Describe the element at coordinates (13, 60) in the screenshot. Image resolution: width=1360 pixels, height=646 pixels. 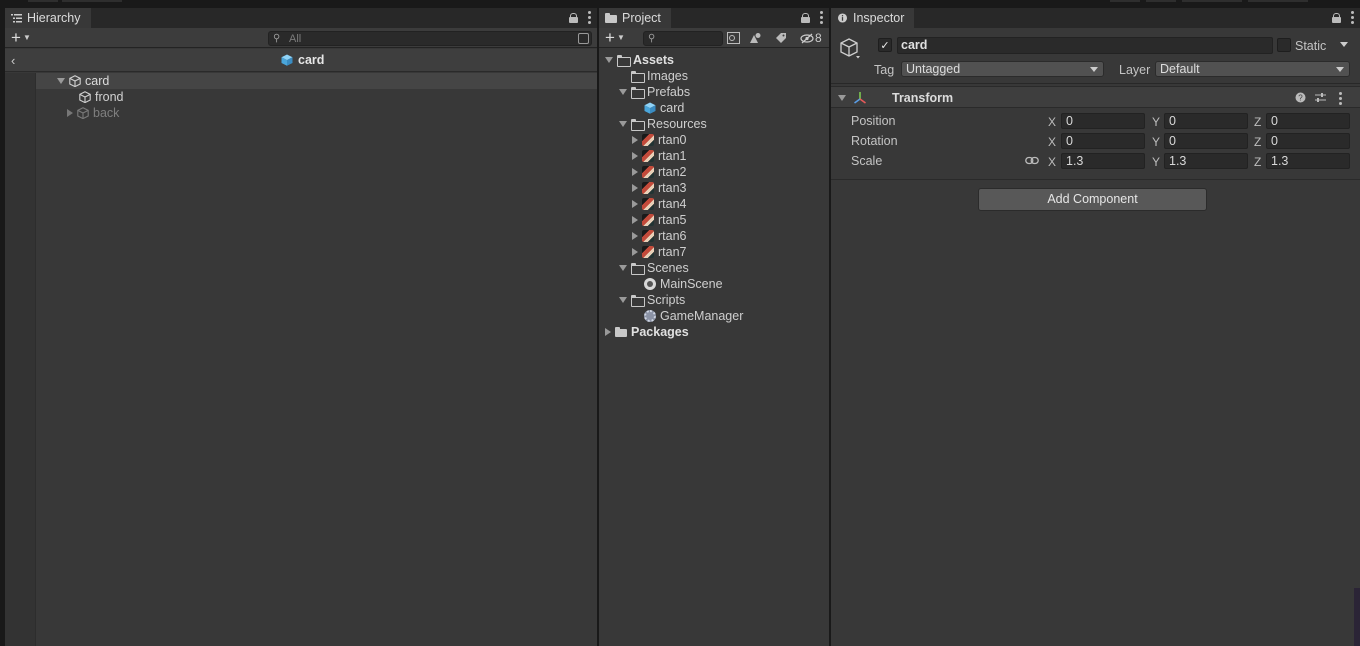
I see `back-arrow-icon: ‹` at that location.